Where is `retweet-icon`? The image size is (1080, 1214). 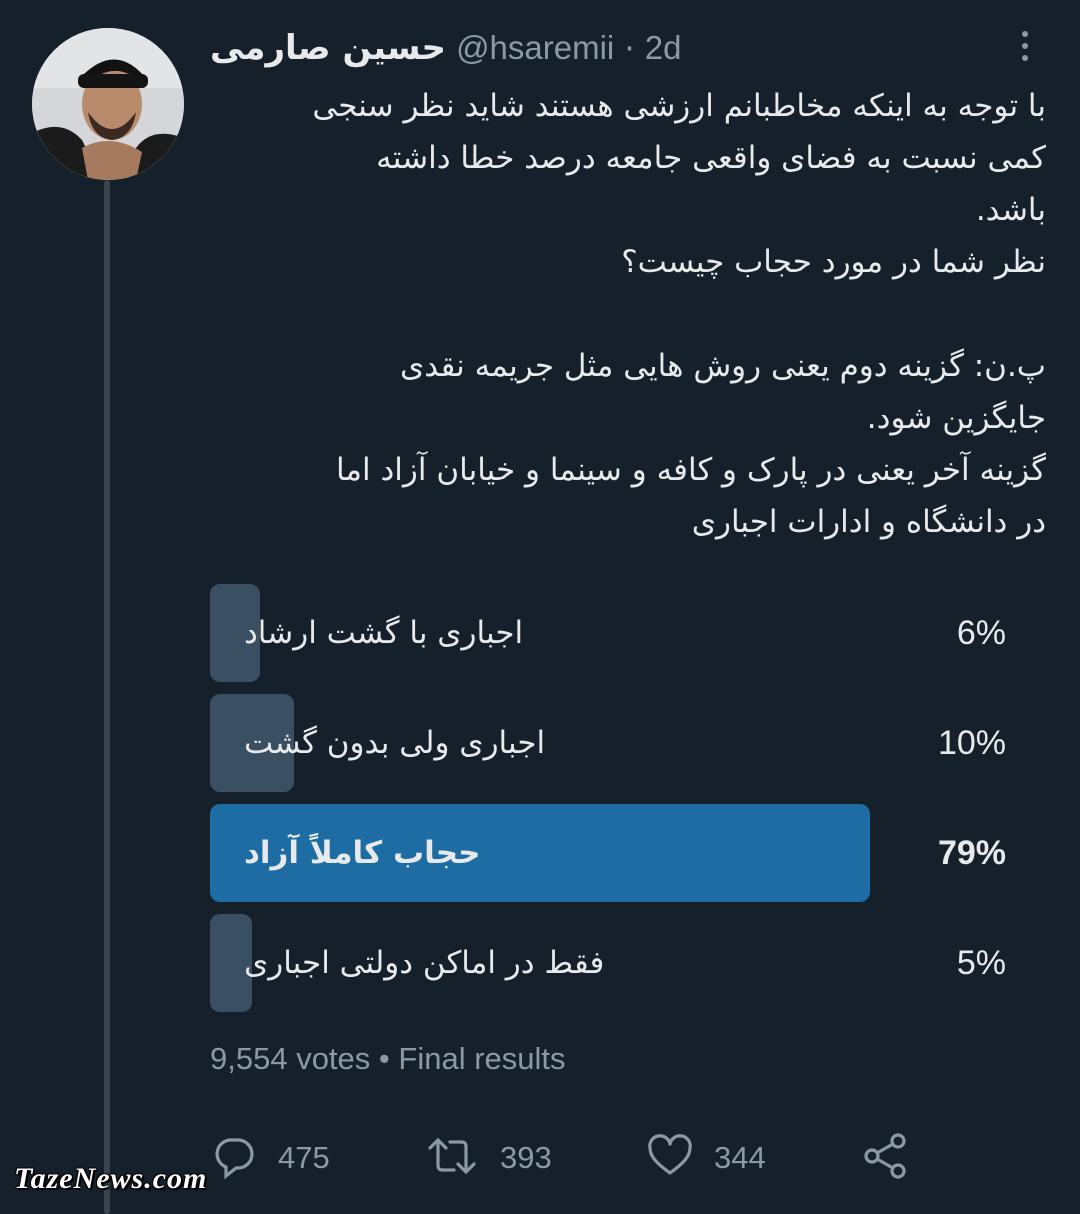
retweet-icon is located at coordinates (452, 1158).